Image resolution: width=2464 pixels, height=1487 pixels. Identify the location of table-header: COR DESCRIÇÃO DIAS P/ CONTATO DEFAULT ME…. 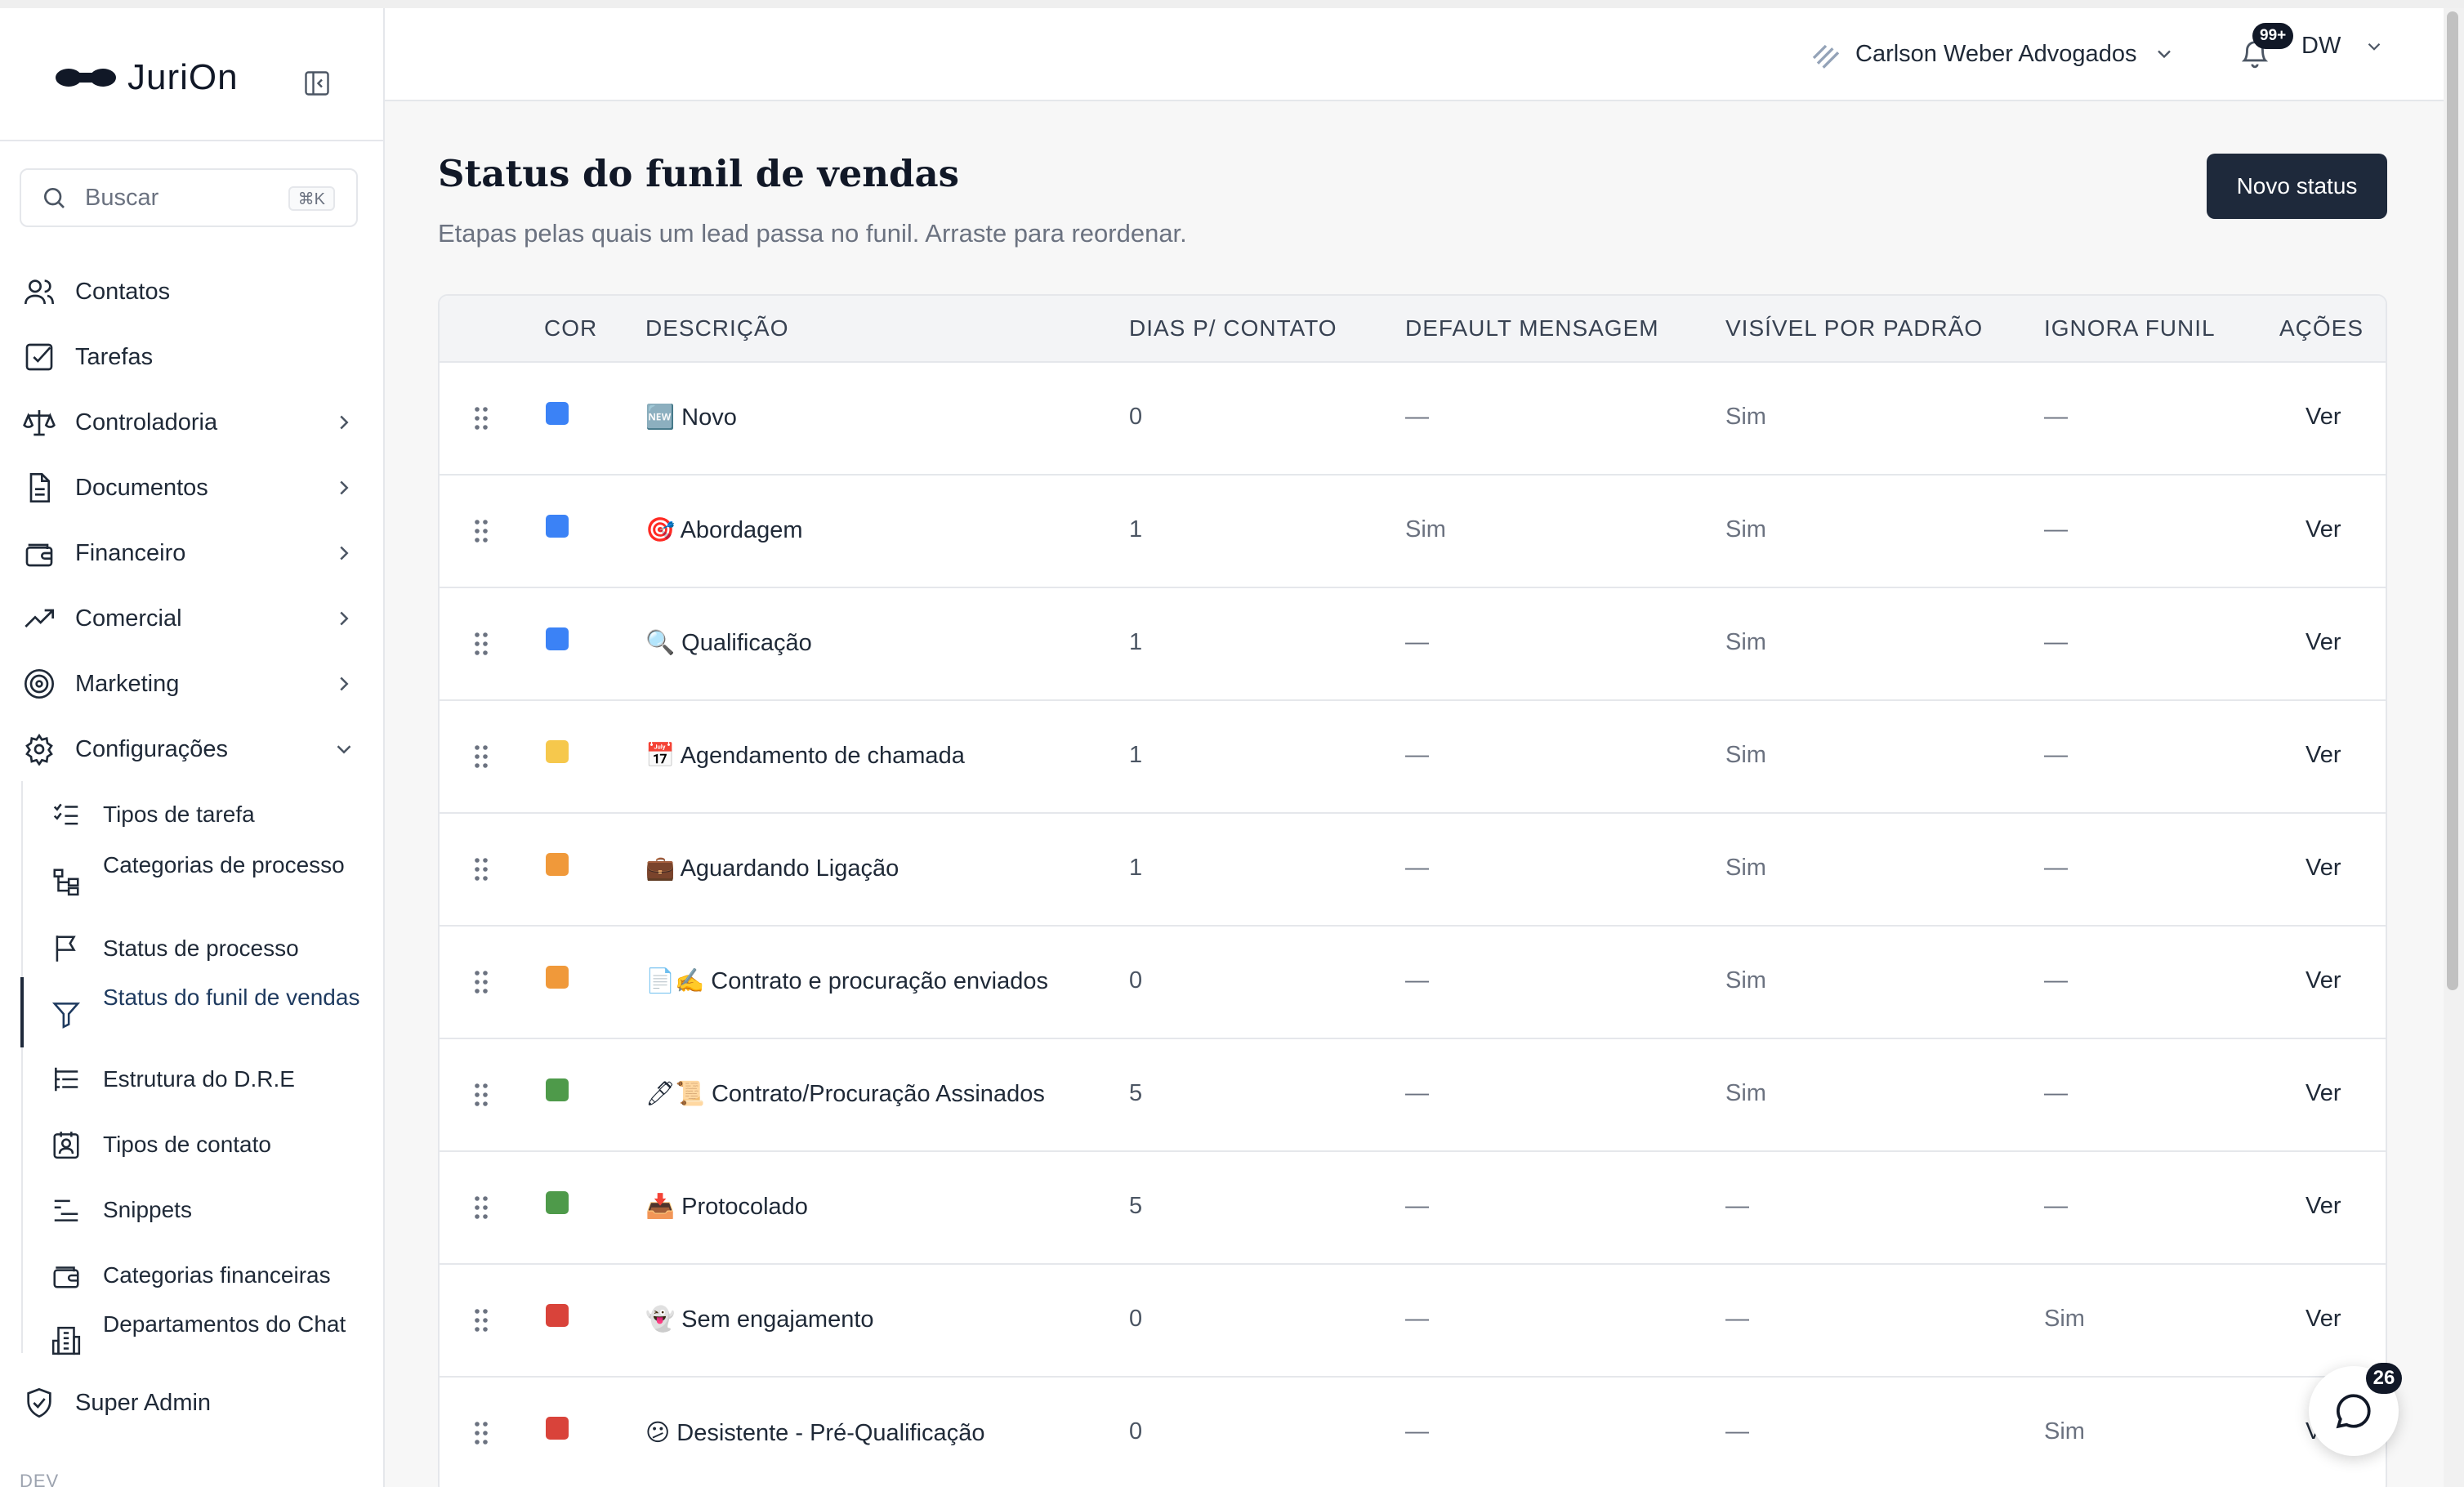
(1413, 329).